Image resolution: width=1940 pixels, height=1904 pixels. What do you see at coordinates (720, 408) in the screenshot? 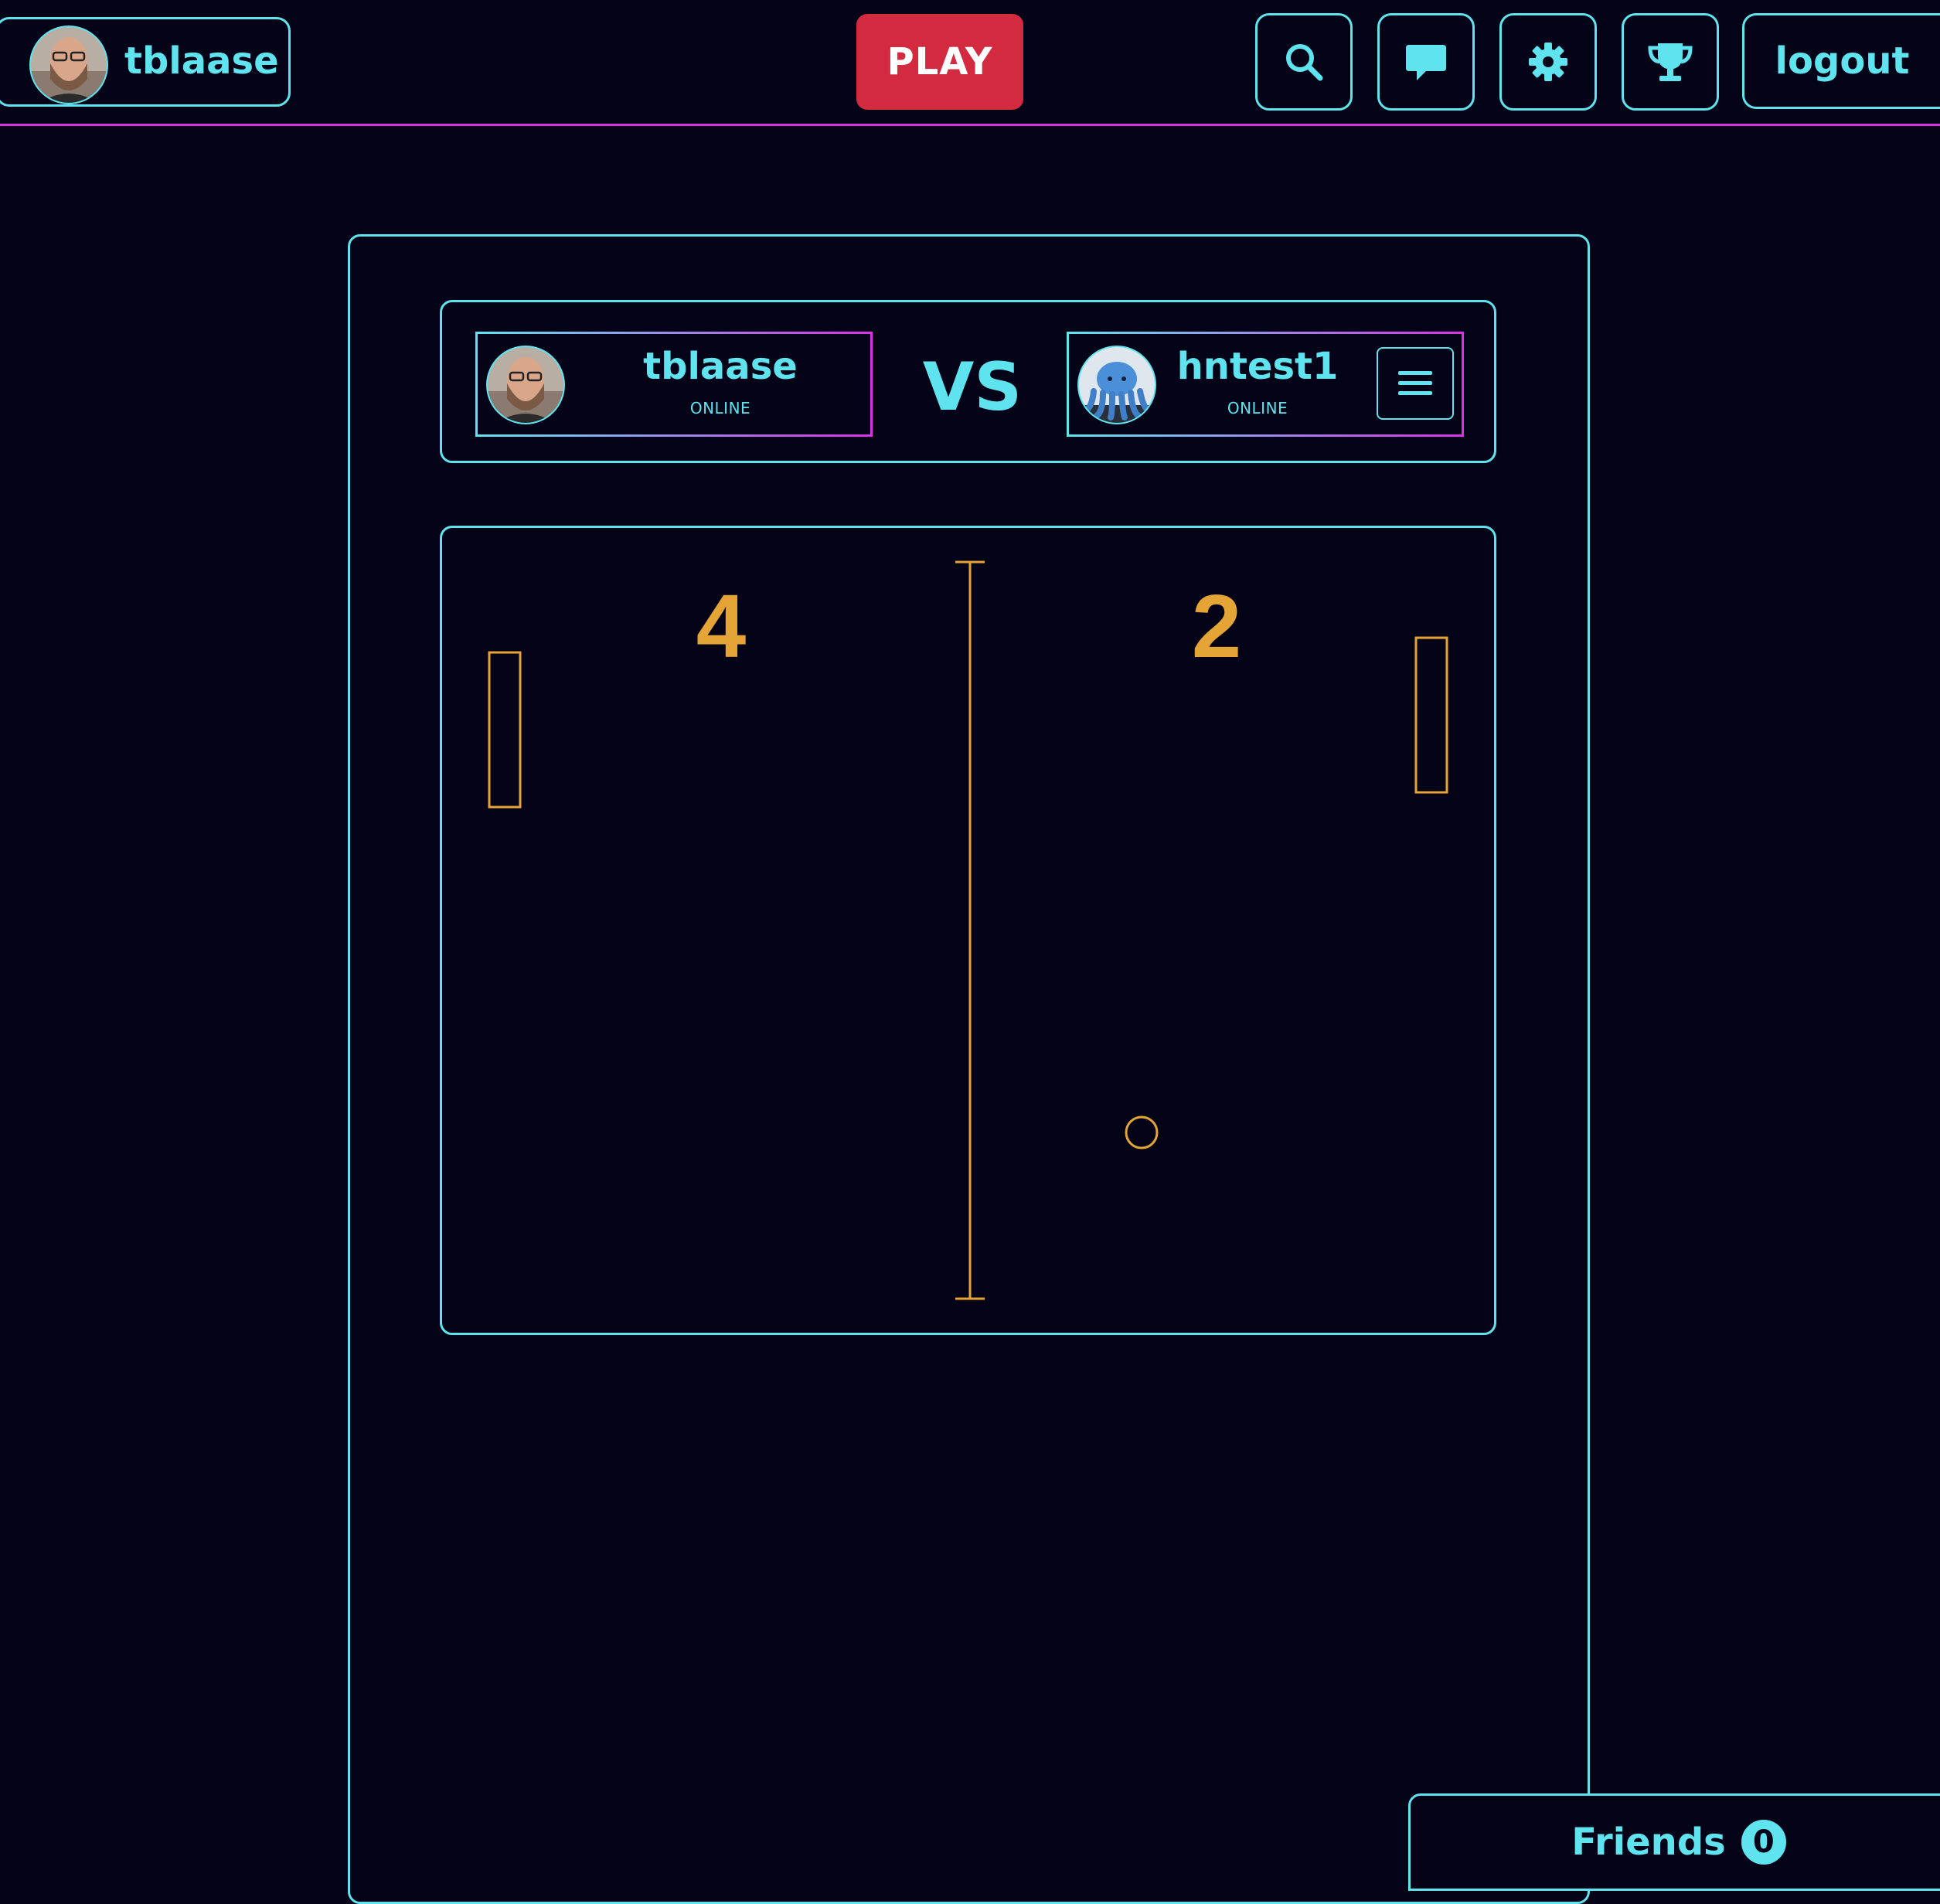
I see `player1-status: ONLINE` at bounding box center [720, 408].